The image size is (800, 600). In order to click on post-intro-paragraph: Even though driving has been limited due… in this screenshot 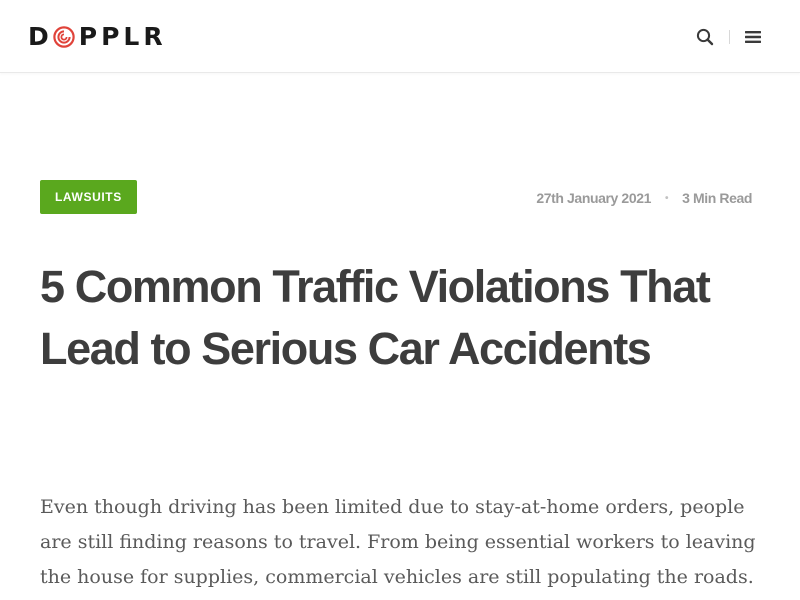, I will do `click(398, 542)`.